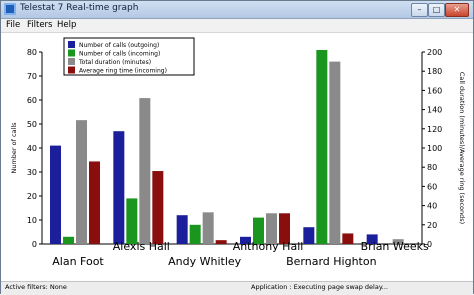  What do you see at coordinates (208, 228) in the screenshot?
I see `bar-3-andy-whitley` at bounding box center [208, 228].